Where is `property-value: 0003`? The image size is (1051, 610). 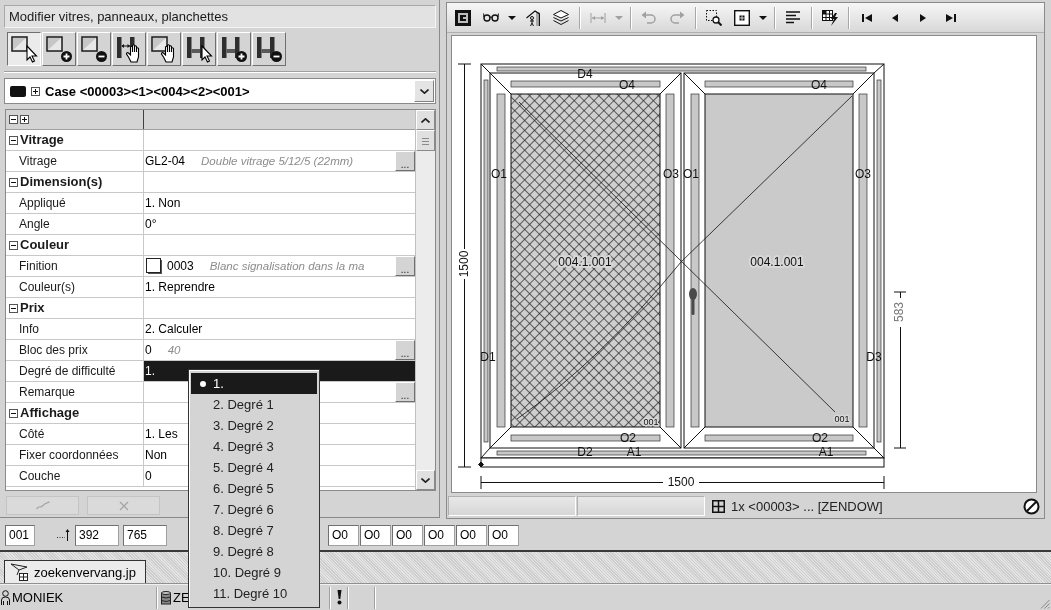 property-value: 0003 is located at coordinates (180, 266).